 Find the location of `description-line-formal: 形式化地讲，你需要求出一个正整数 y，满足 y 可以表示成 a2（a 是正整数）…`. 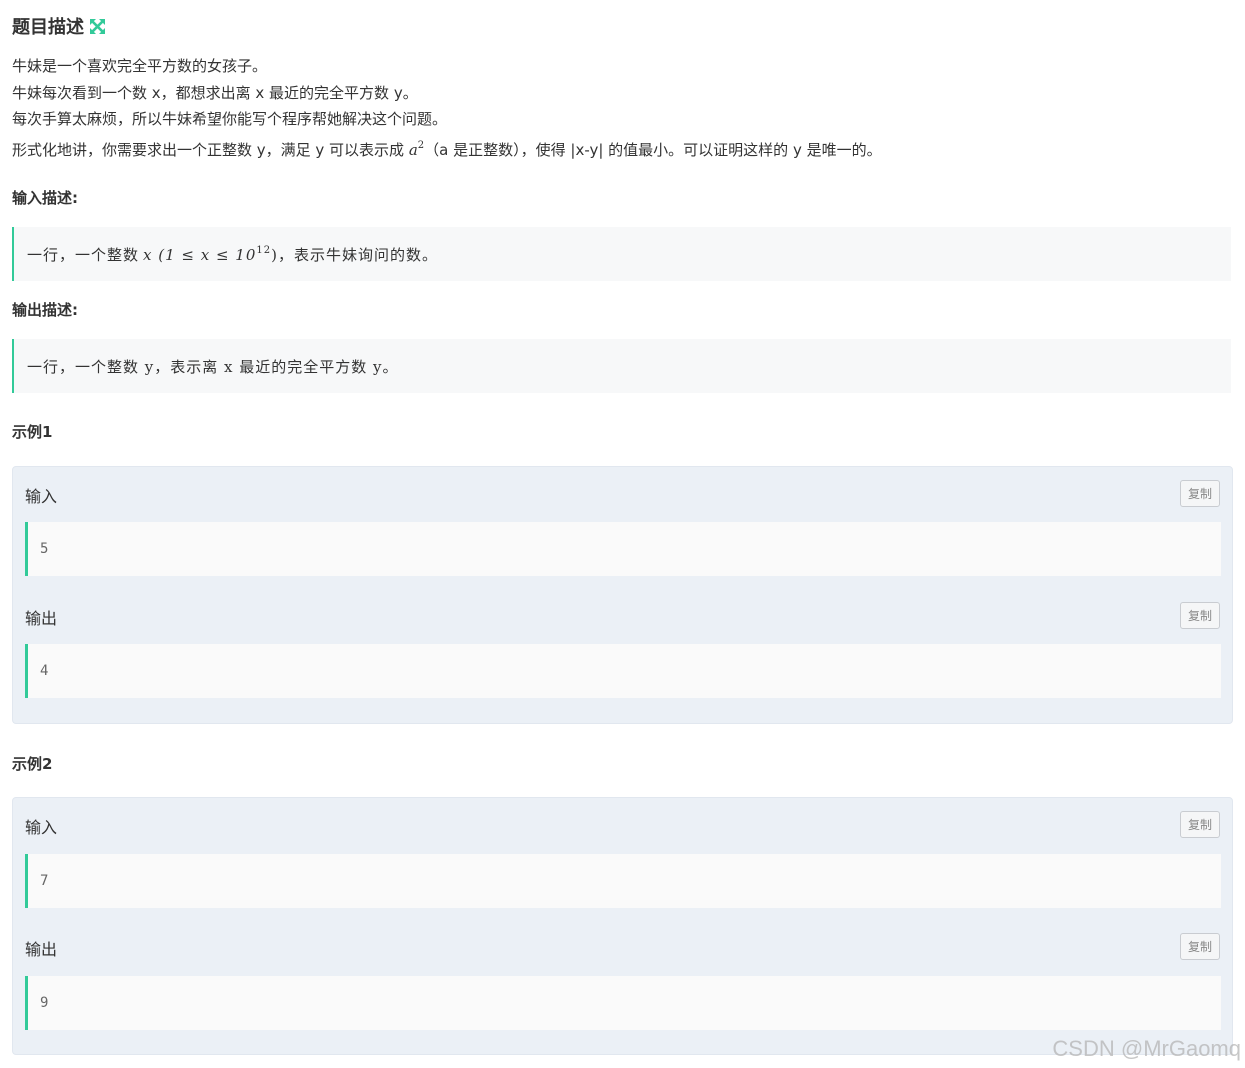

description-line-formal: 形式化地讲，你需要求出一个正整数 y，满足 y 可以表示成 a2（a 是正整数）… is located at coordinates (447, 148).